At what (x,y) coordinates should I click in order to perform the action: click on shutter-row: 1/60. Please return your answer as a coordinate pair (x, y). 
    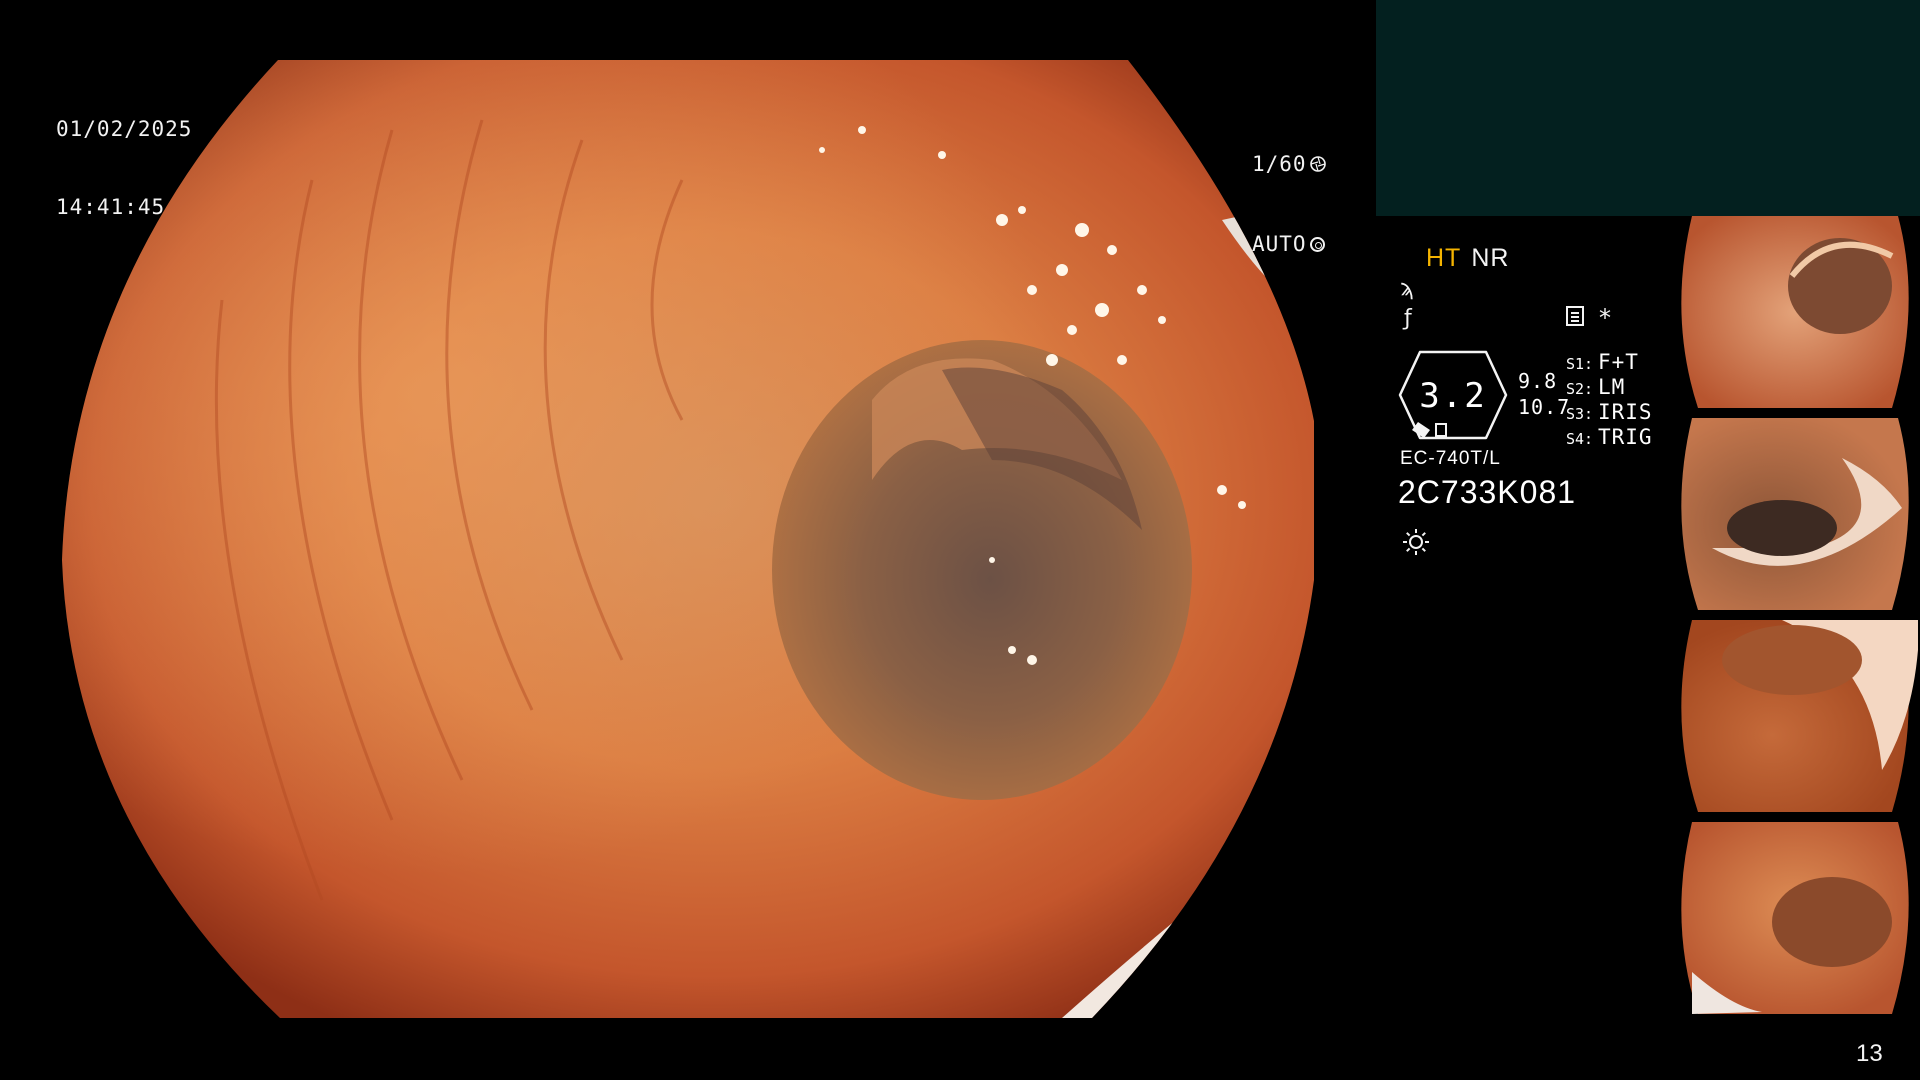
    Looking at the image, I should click on (1289, 164).